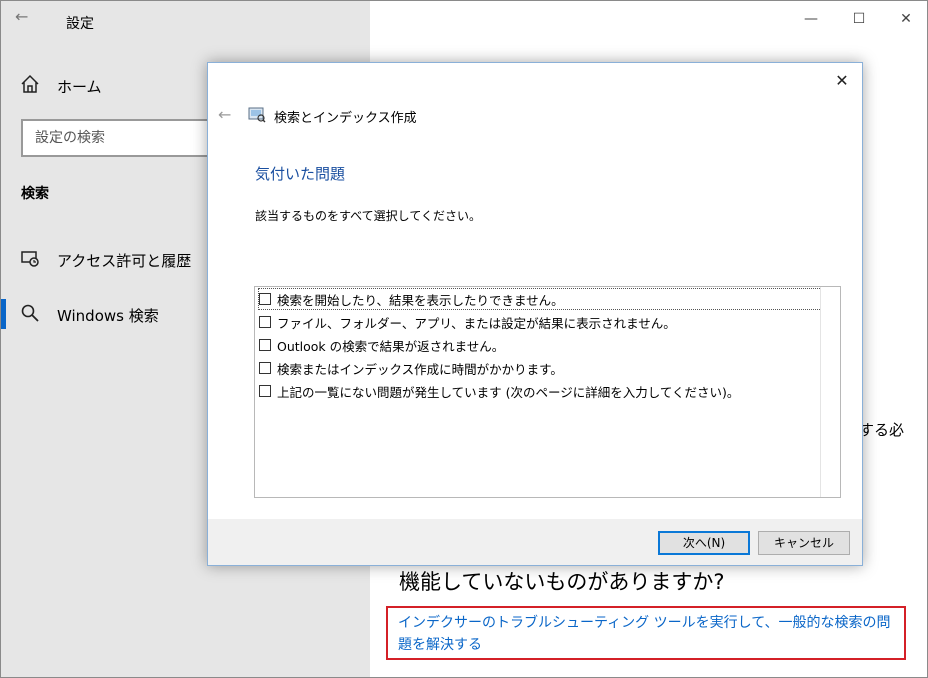 The width and height of the screenshot is (928, 678). I want to click on next-button: 次へ(N), so click(704, 543).